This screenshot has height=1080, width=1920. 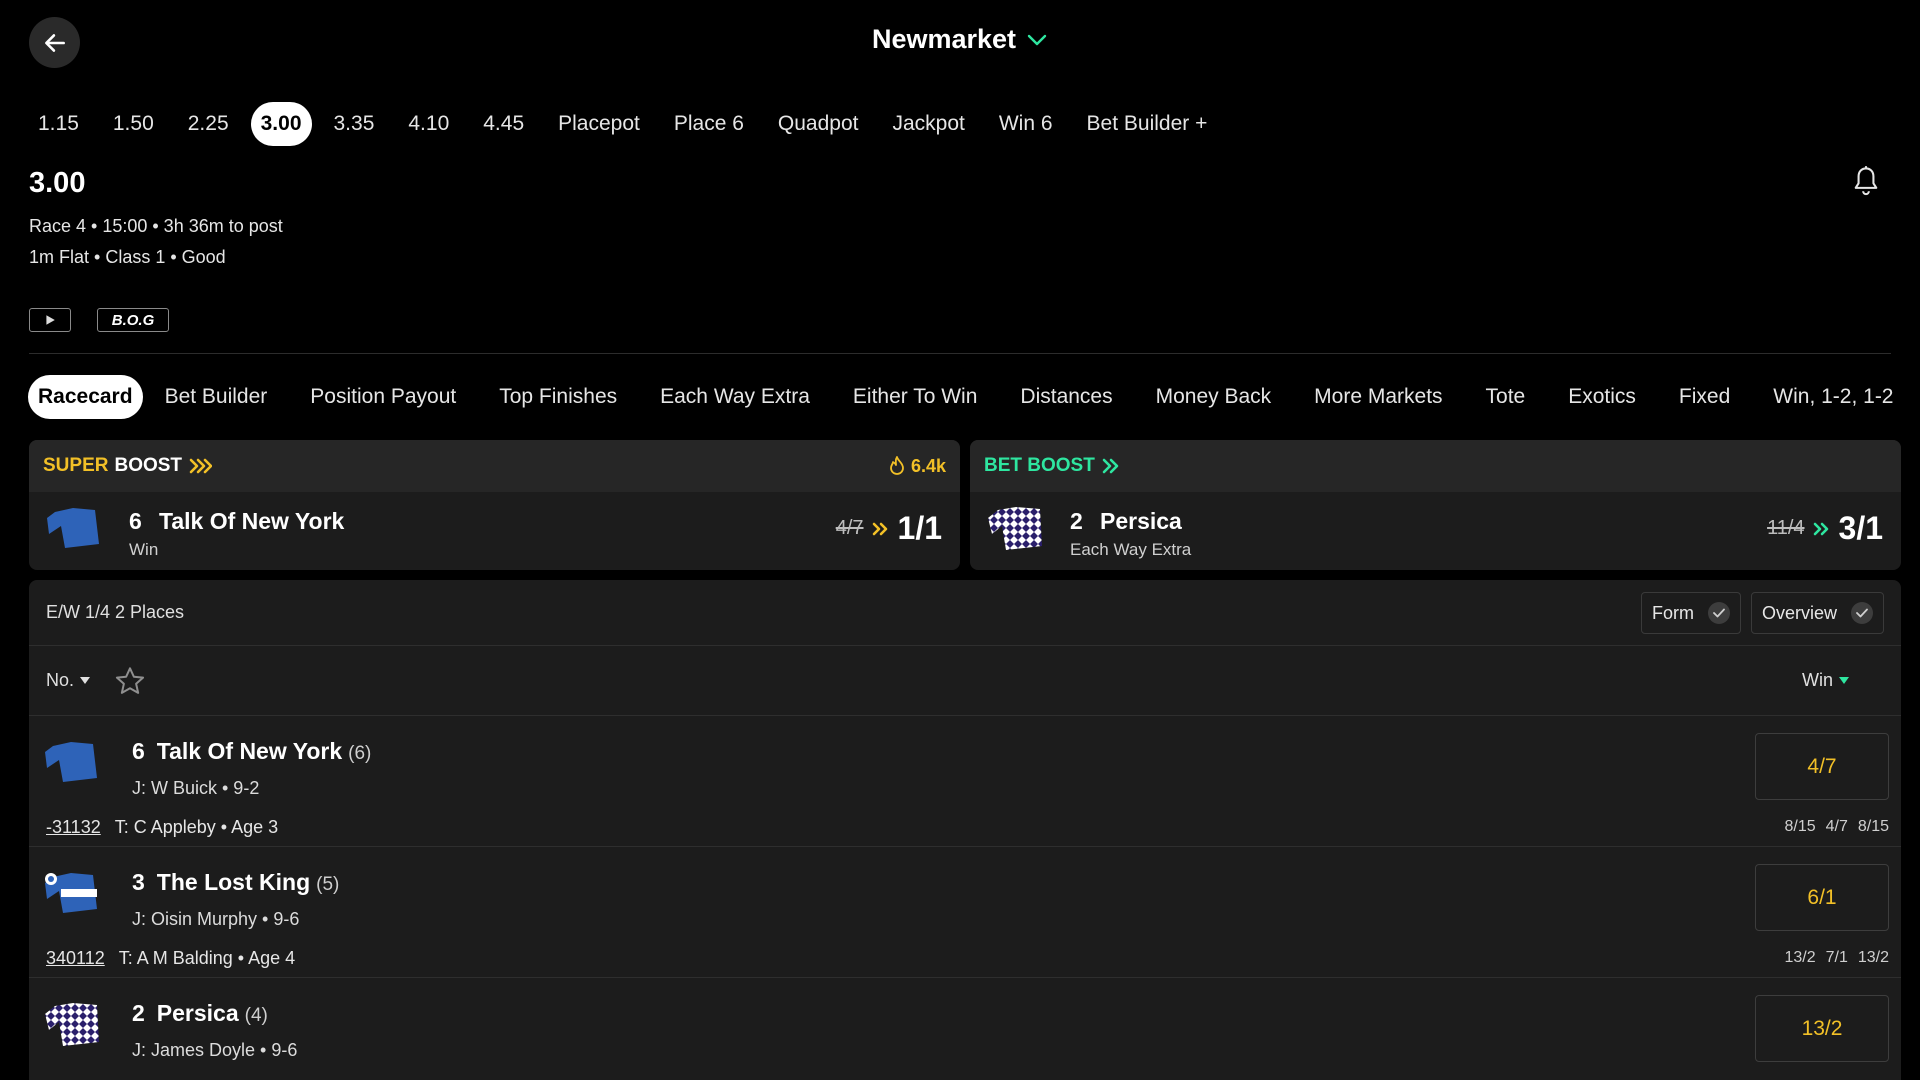 What do you see at coordinates (709, 124) in the screenshot?
I see `race-tab: Place 6` at bounding box center [709, 124].